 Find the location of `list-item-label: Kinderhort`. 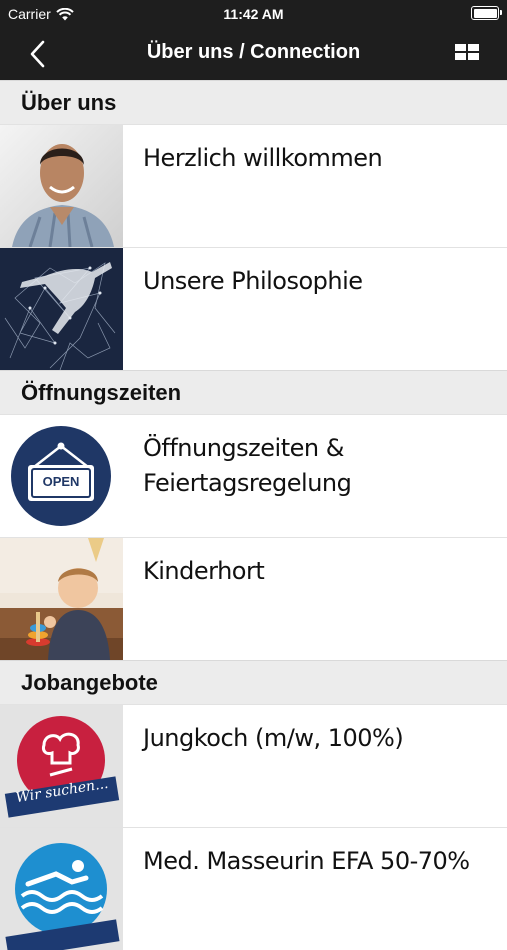

list-item-label: Kinderhort is located at coordinates (204, 571).